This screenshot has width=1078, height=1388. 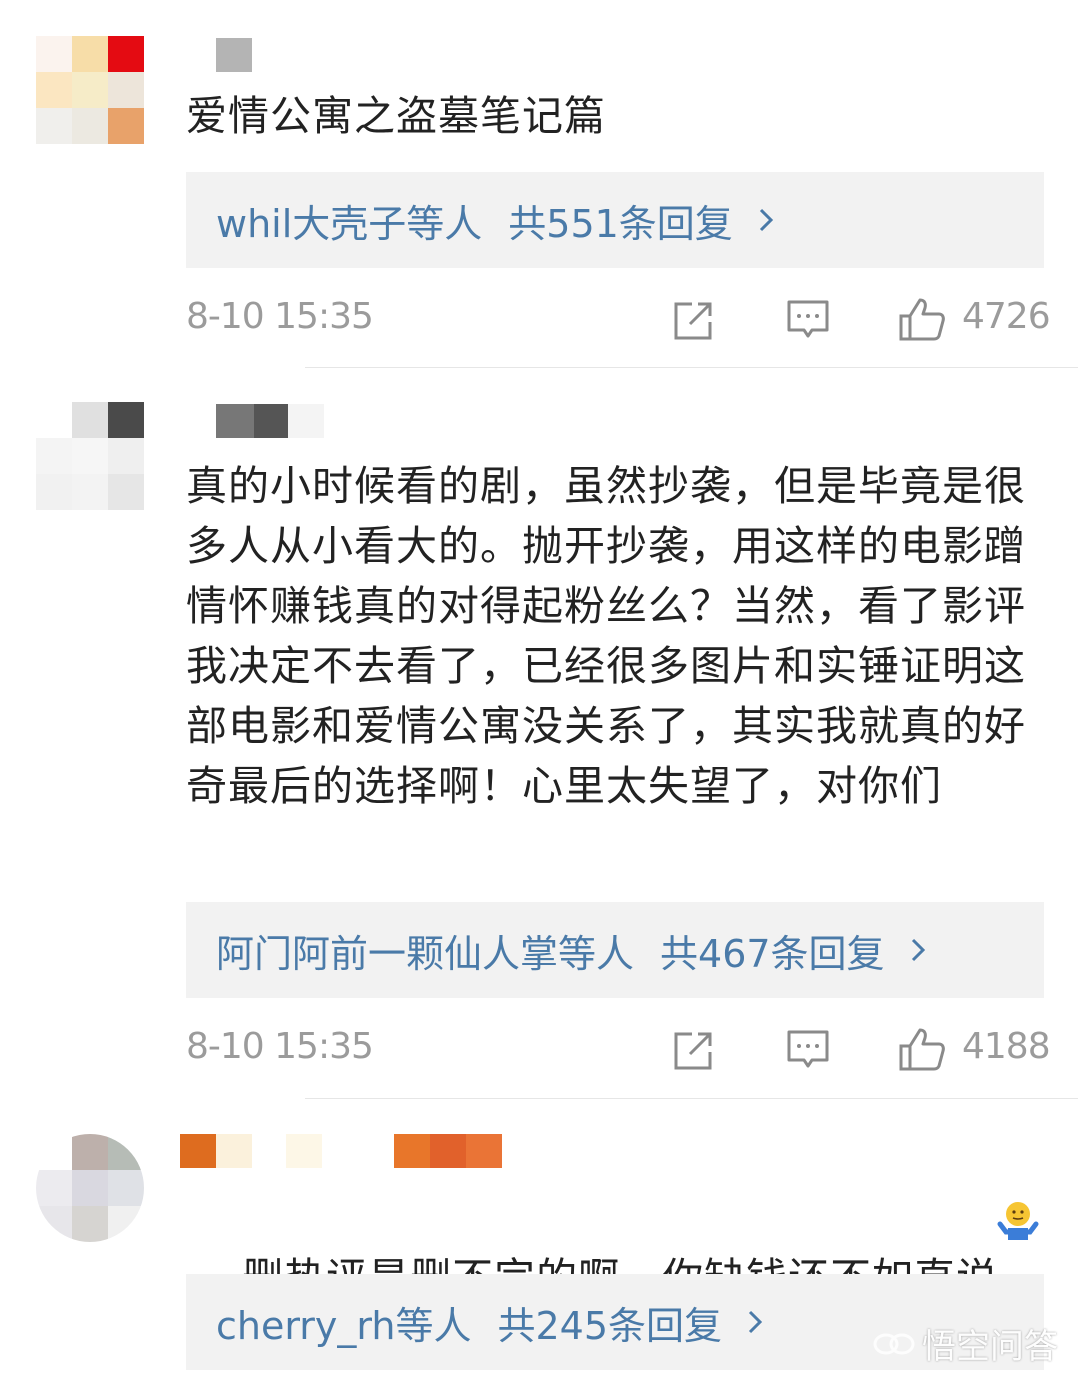 I want to click on watermark-text: 悟空问答, so click(x=990, y=1347).